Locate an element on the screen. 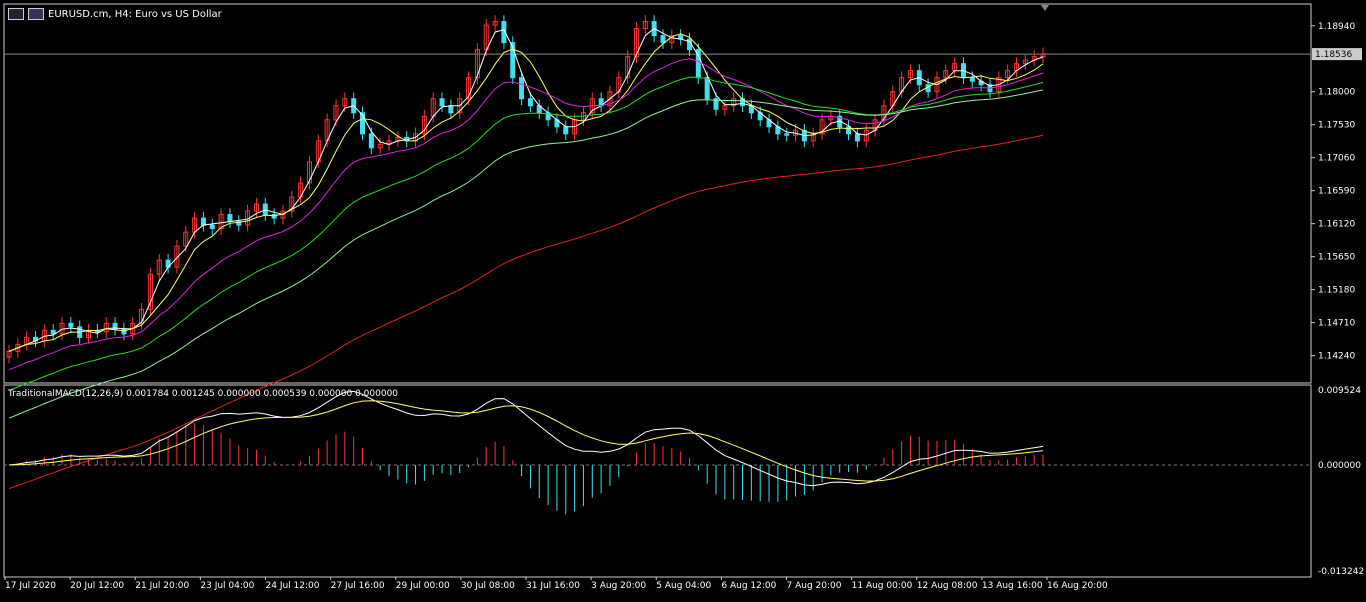 The height and width of the screenshot is (602, 1366). time-tick-label: 6 Aug 12:00 is located at coordinates (748, 586).